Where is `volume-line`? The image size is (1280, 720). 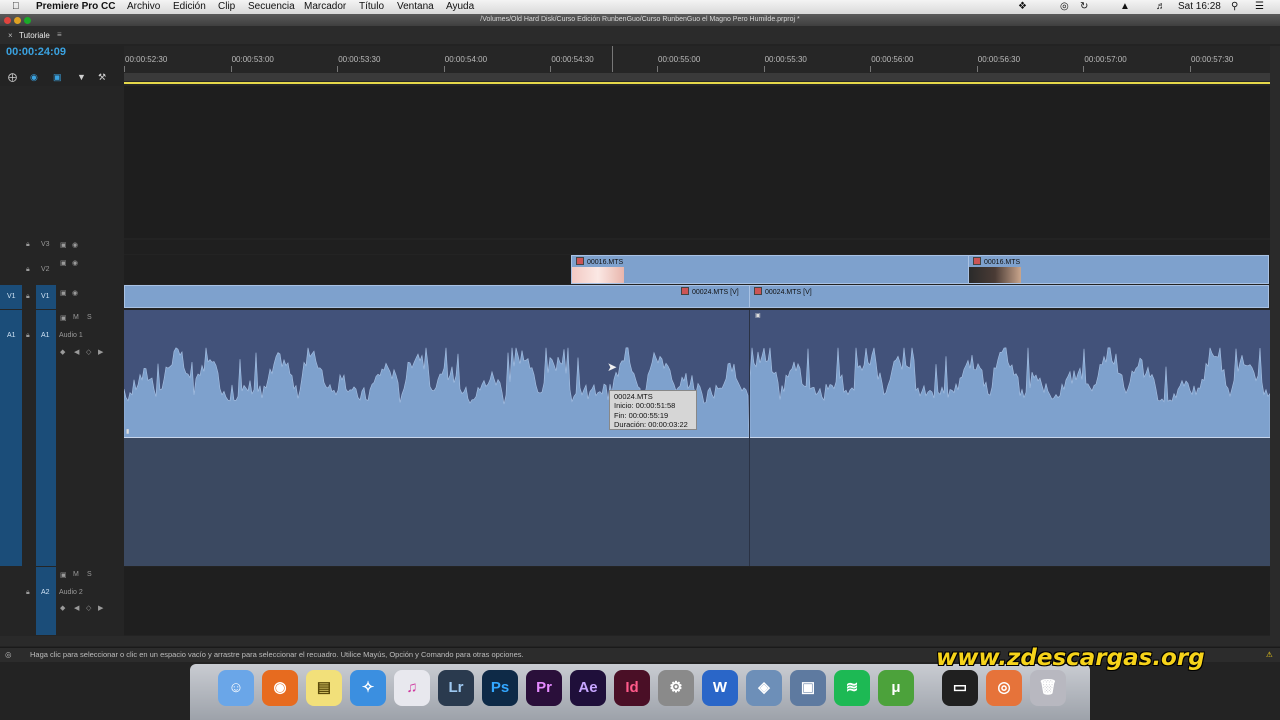 volume-line is located at coordinates (697, 437).